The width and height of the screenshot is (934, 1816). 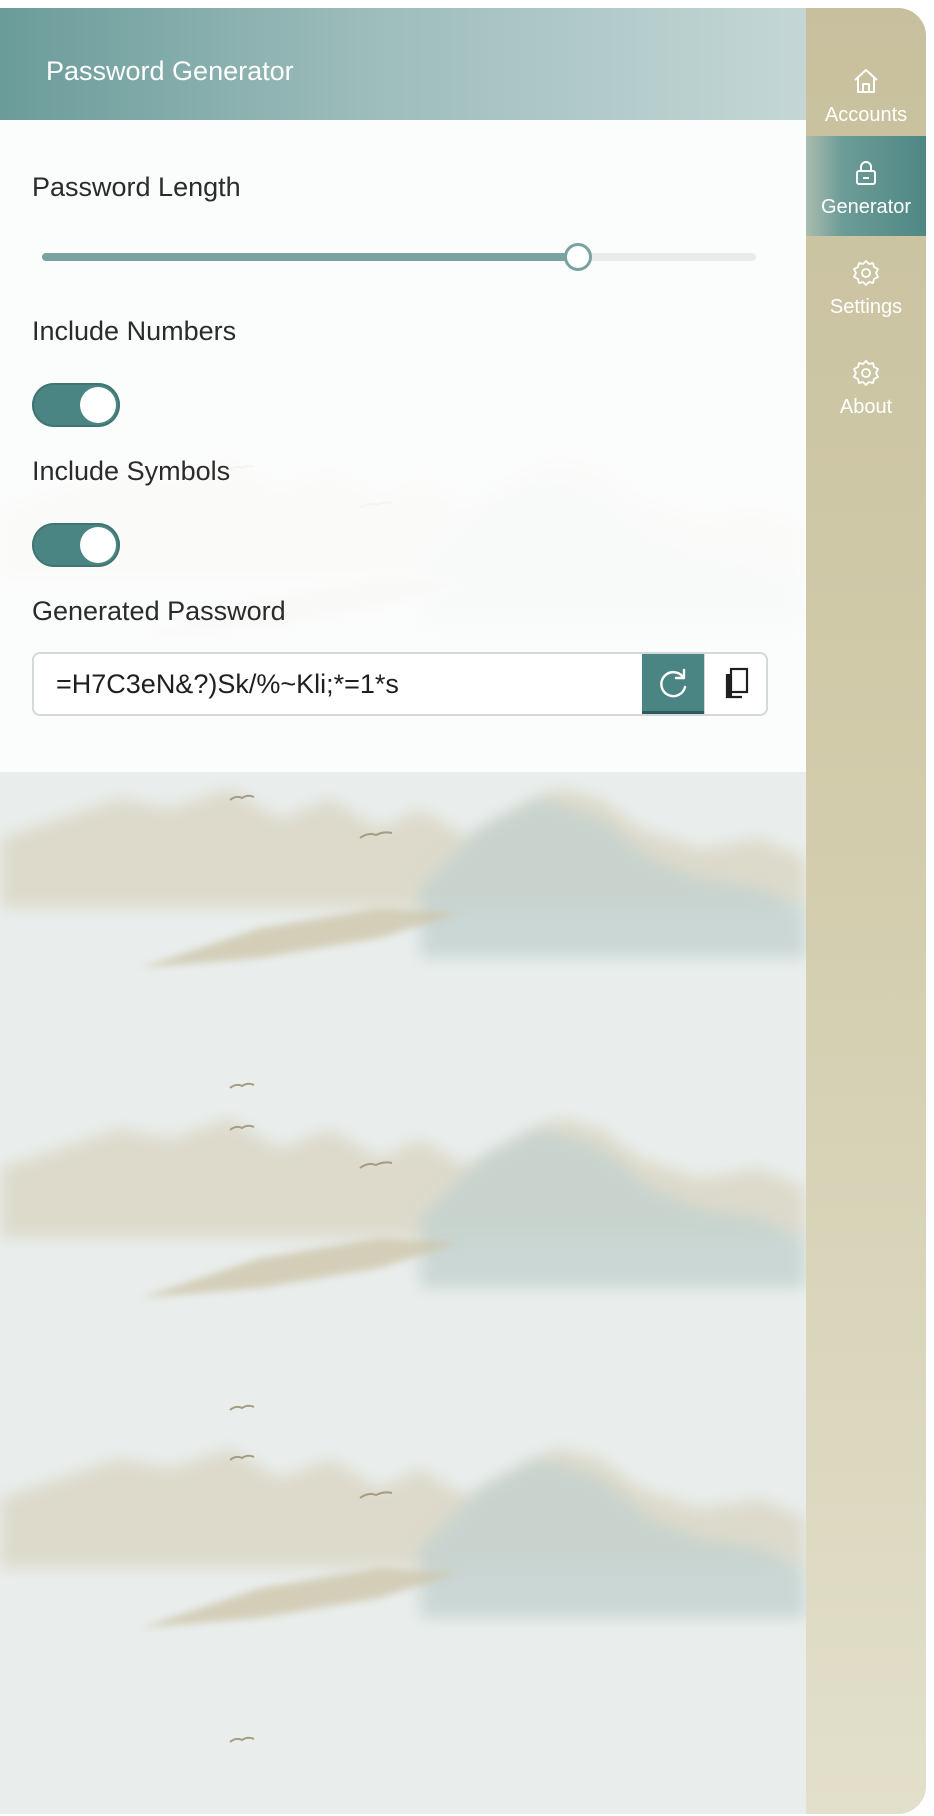 I want to click on sidebar-item-label: About, so click(x=866, y=407).